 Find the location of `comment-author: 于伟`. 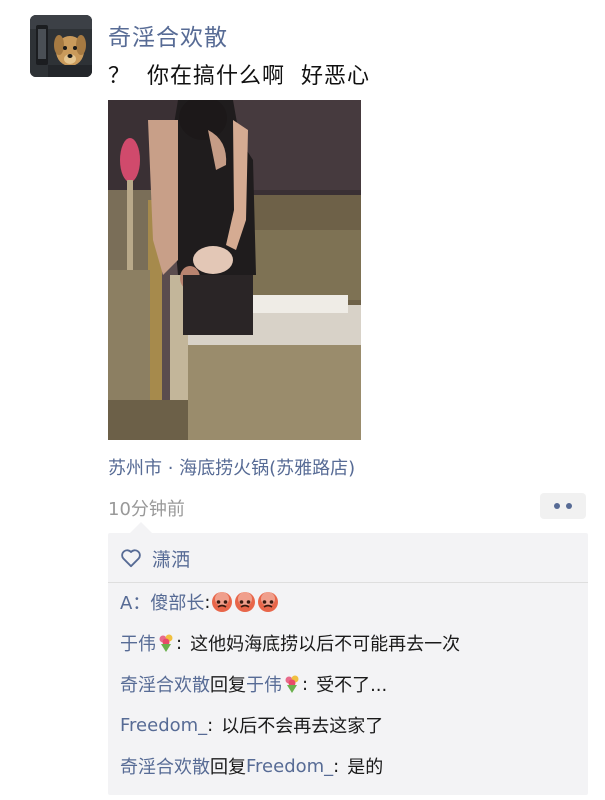

comment-author: 于伟 is located at coordinates (138, 643).